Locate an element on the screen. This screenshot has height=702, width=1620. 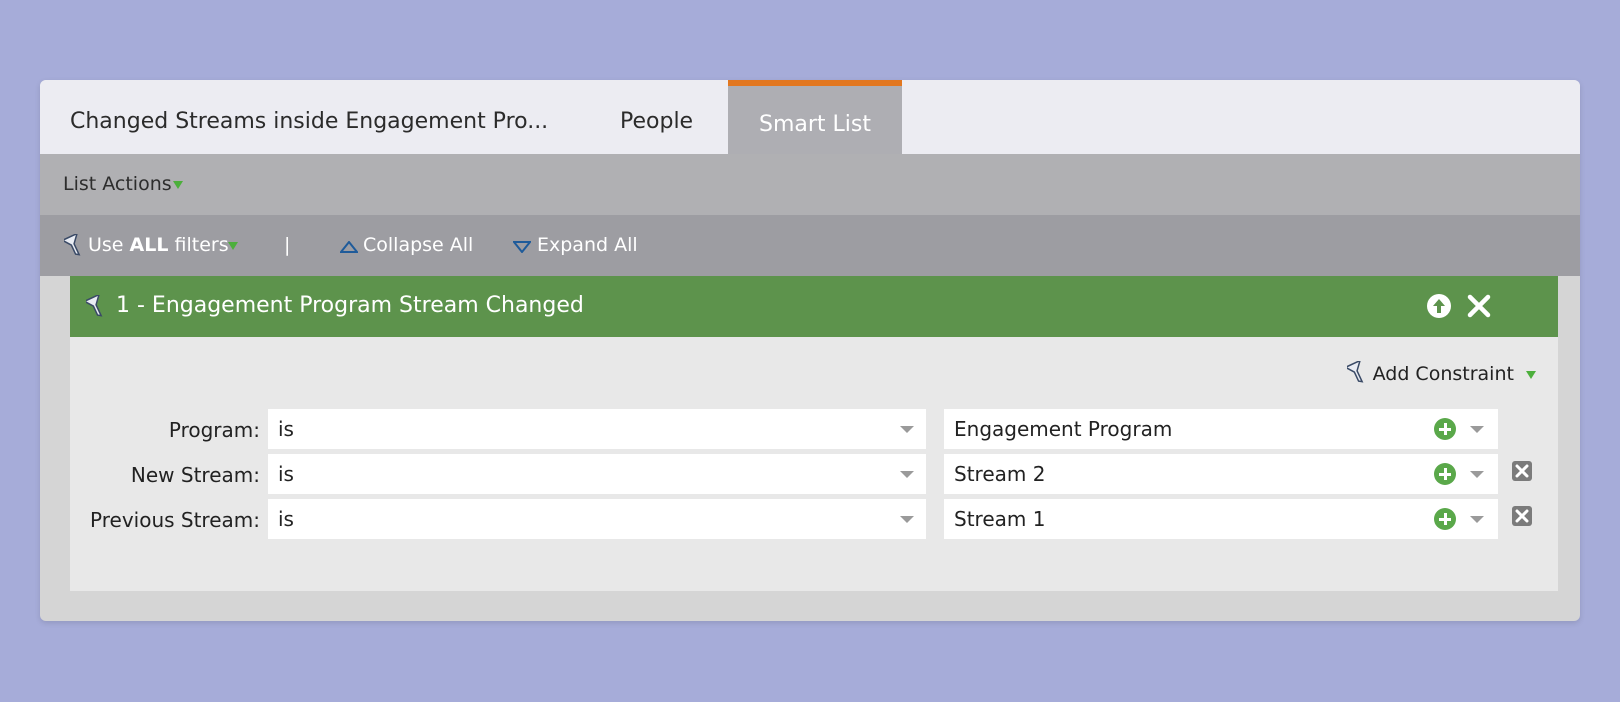
value-select: Stream 2 is located at coordinates (1221, 474).